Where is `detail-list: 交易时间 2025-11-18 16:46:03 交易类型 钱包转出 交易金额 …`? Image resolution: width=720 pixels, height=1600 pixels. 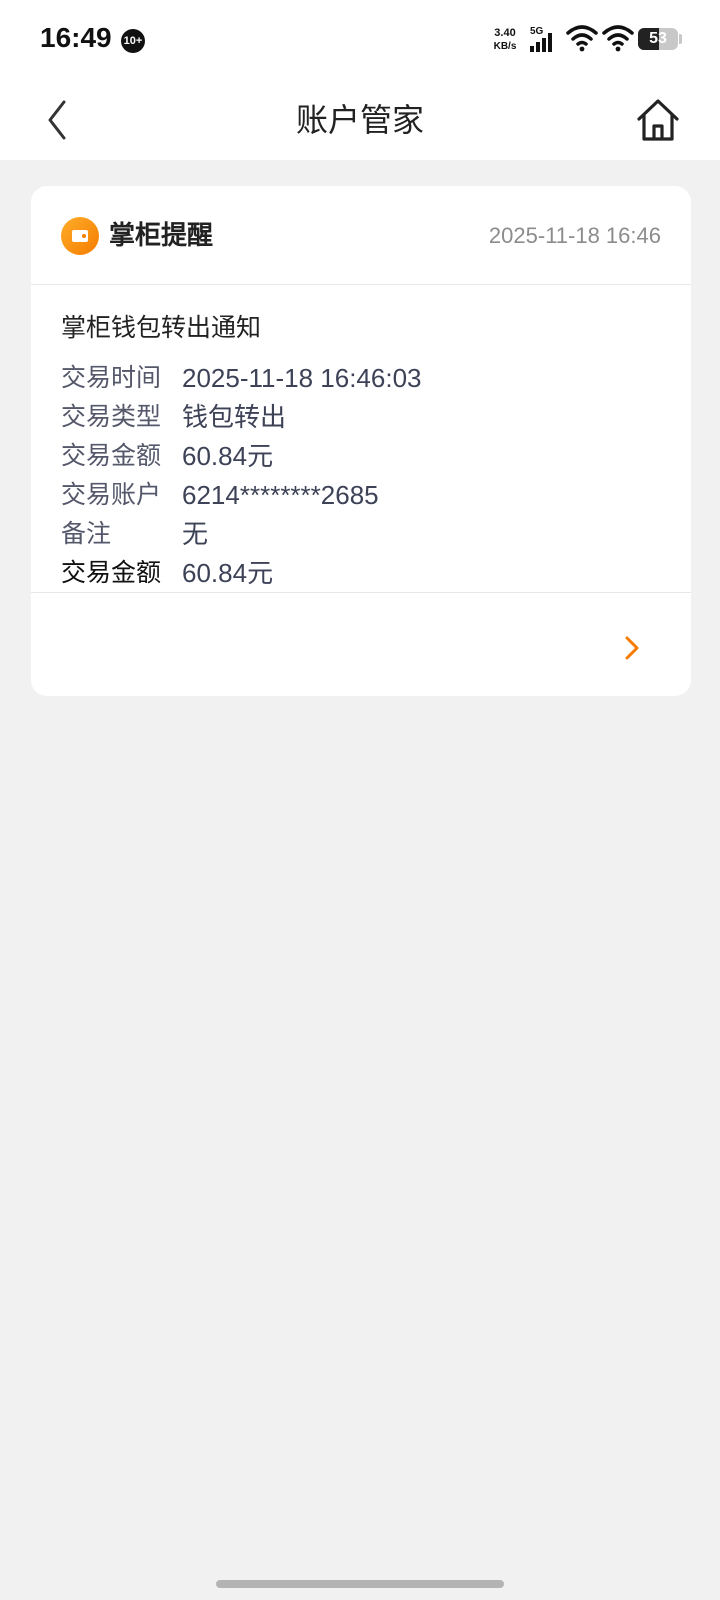
detail-list: 交易时间 2025-11-18 16:46:03 交易类型 钱包转出 交易金额 … is located at coordinates (371, 477).